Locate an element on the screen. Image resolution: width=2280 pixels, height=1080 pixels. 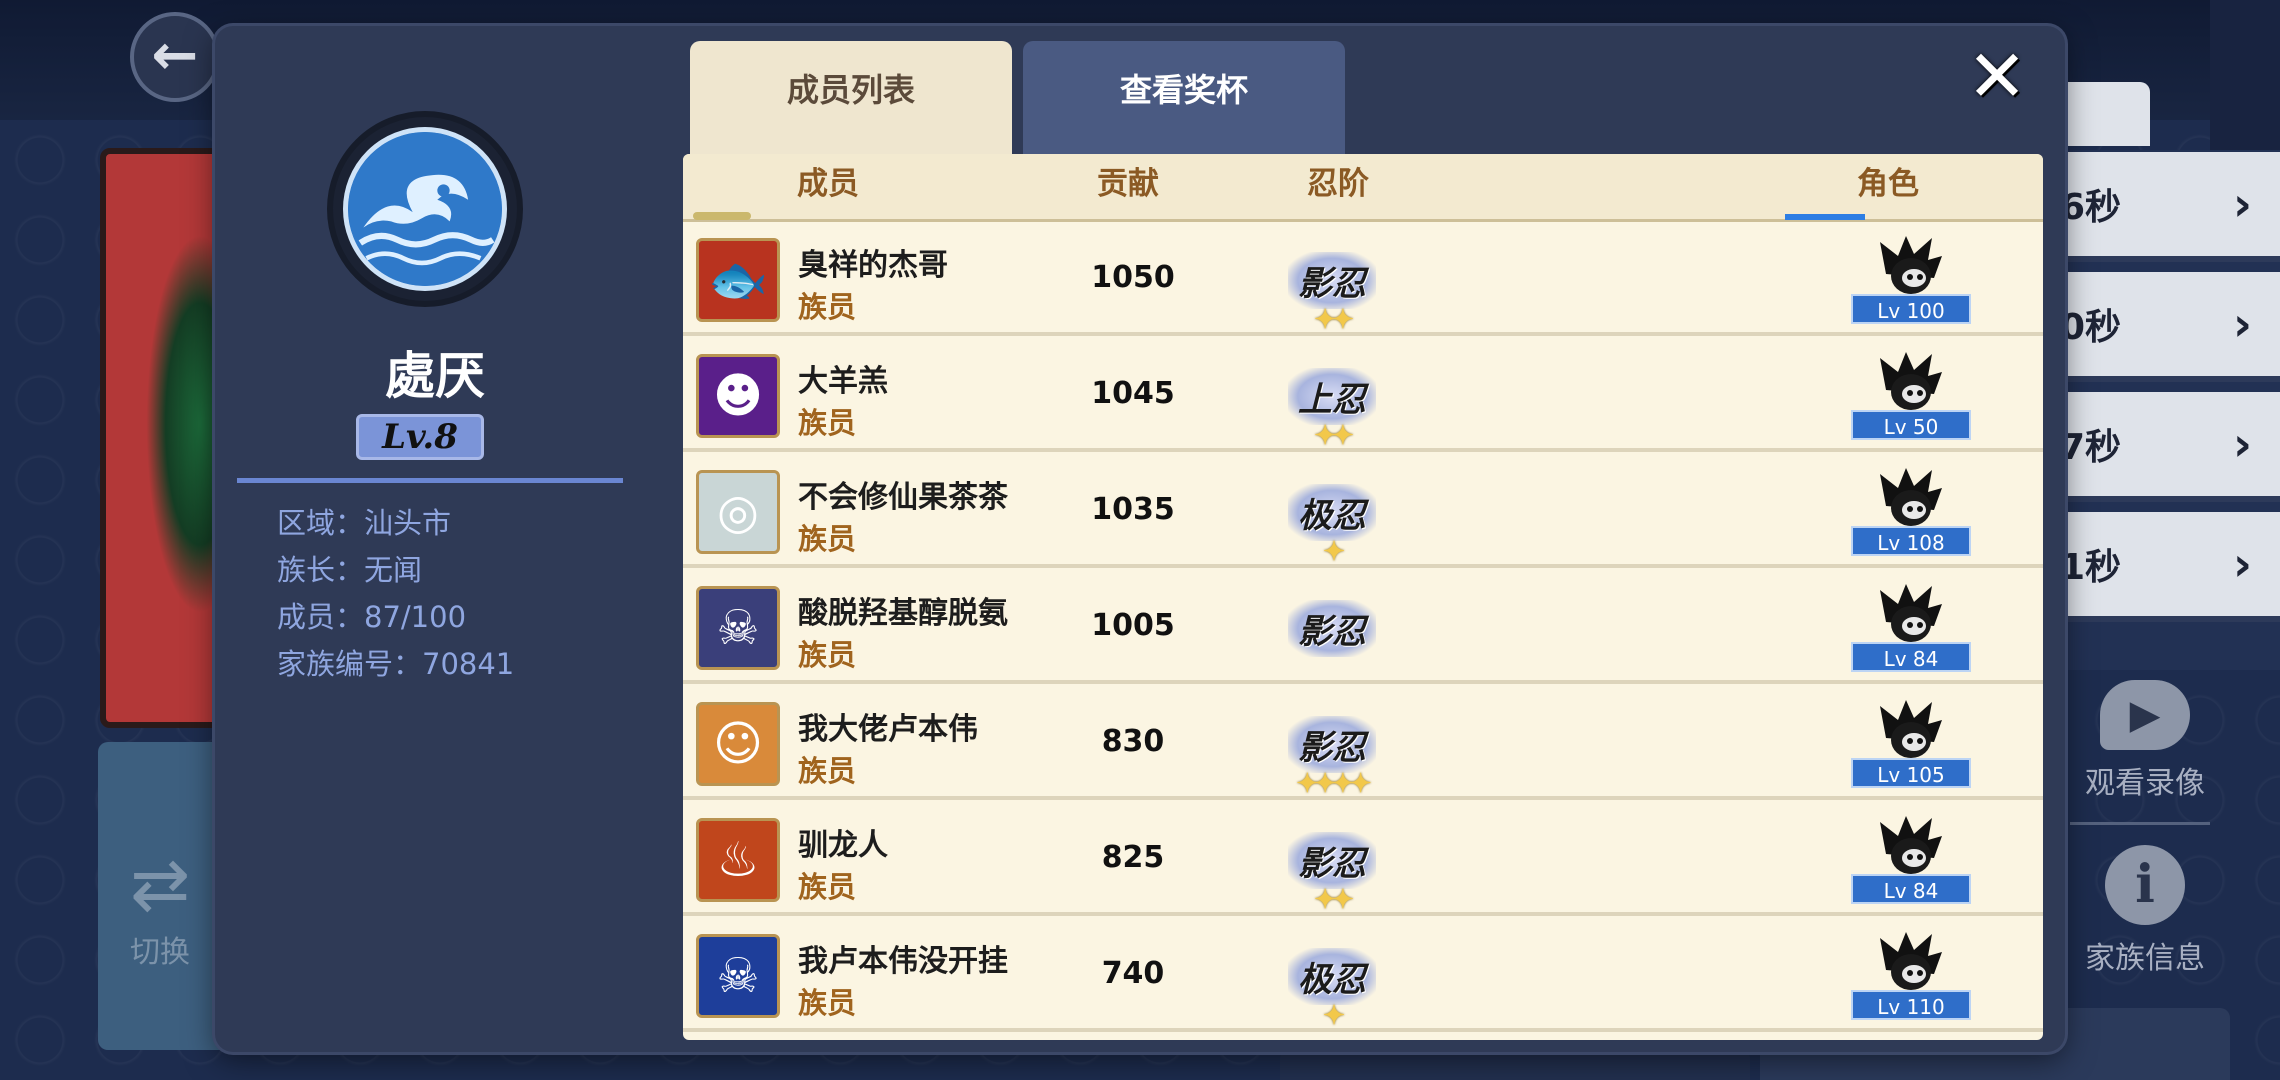
header-member: 成员 is located at coordinates (828, 184).